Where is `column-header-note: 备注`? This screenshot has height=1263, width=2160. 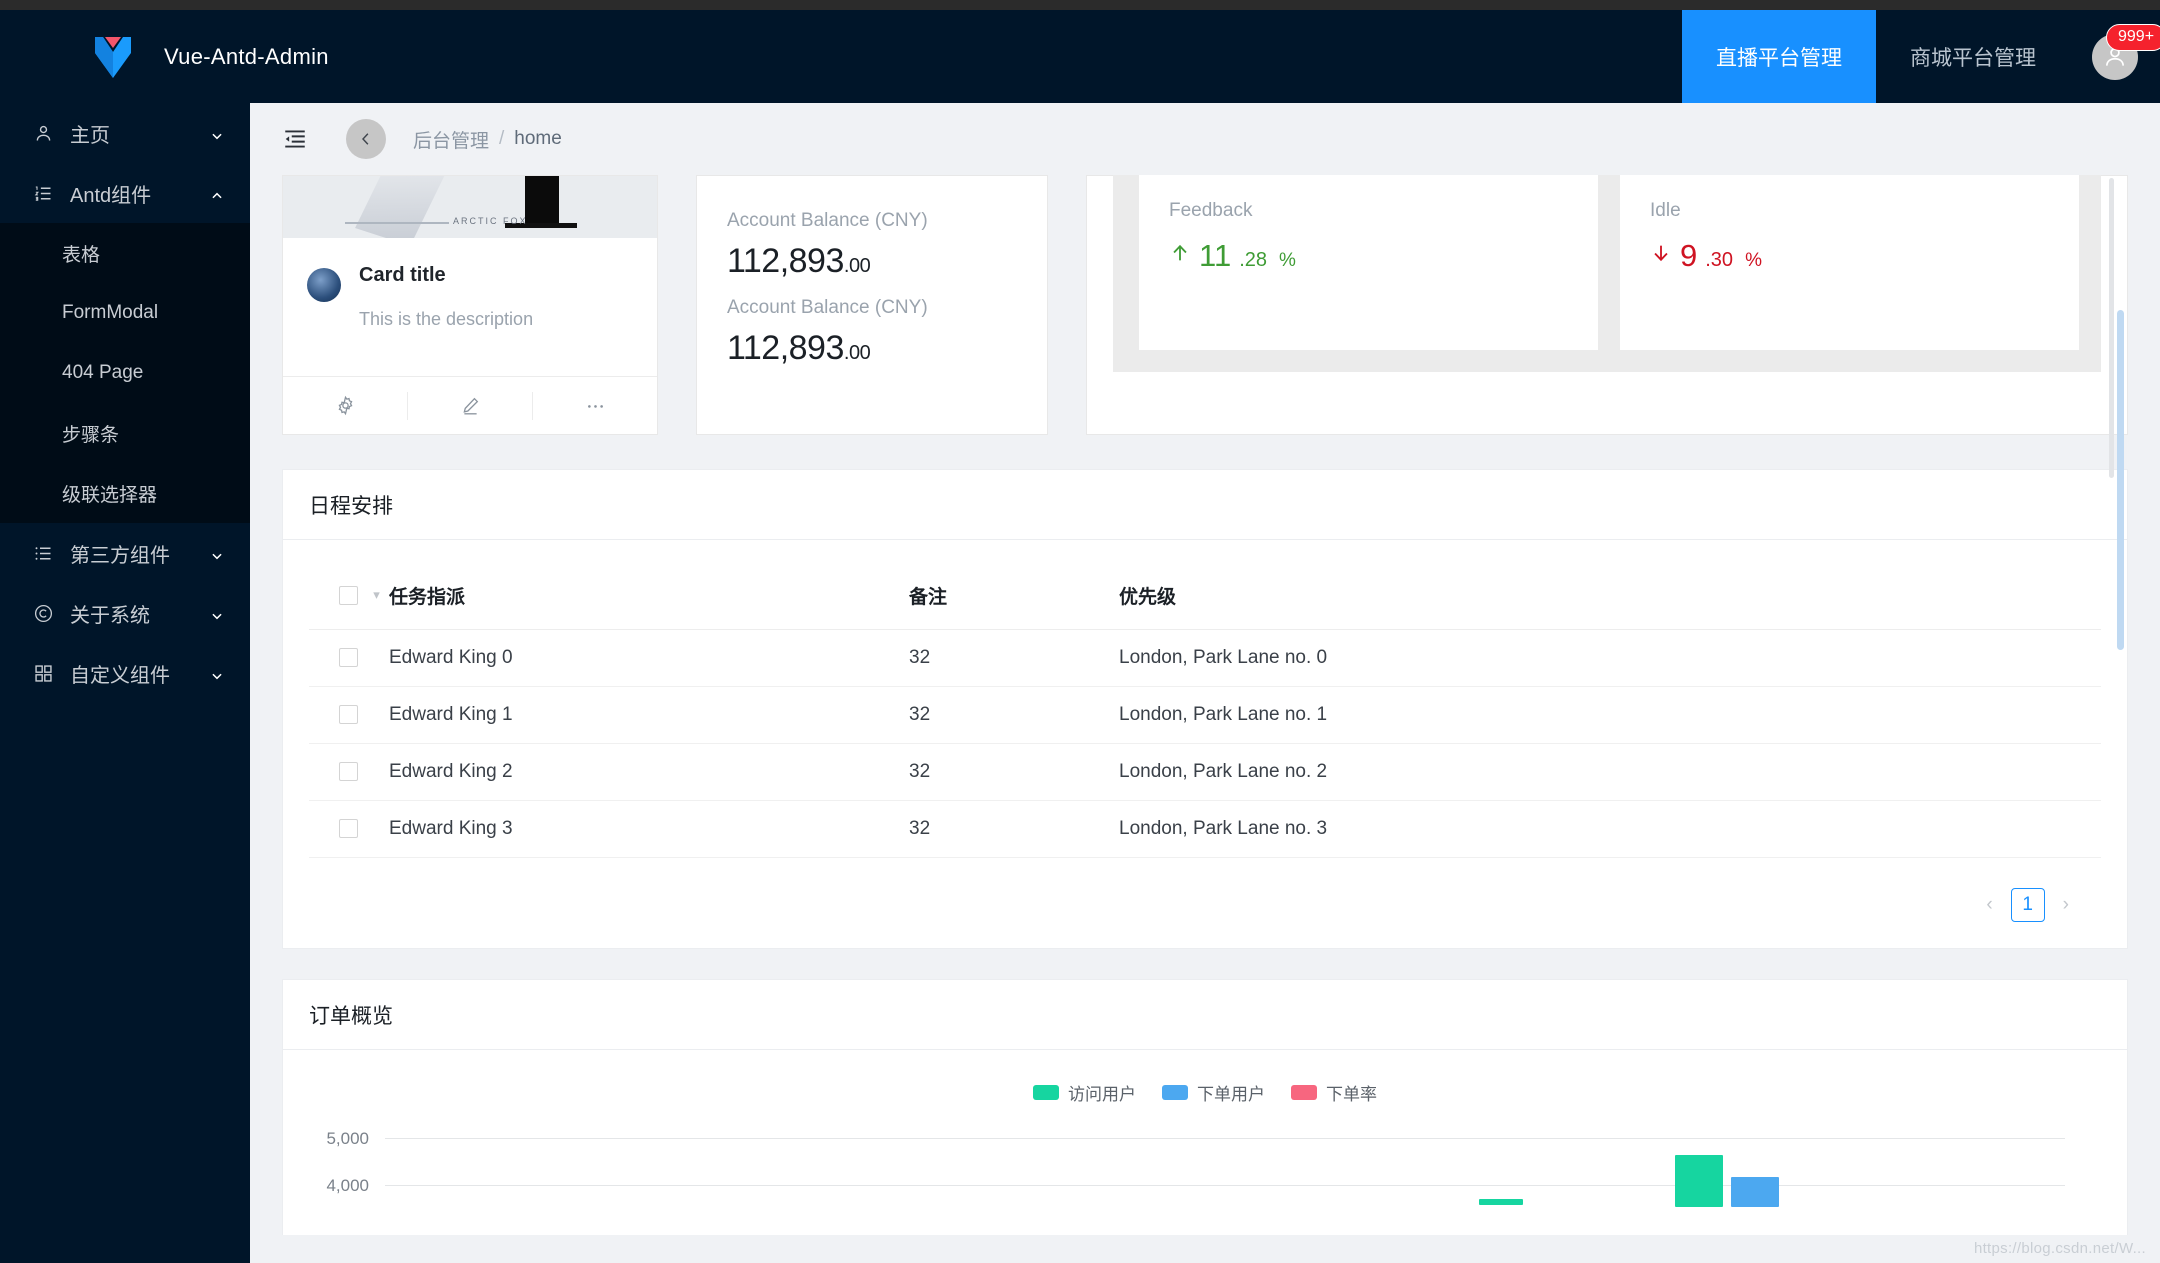 column-header-note: 备注 is located at coordinates (1014, 599).